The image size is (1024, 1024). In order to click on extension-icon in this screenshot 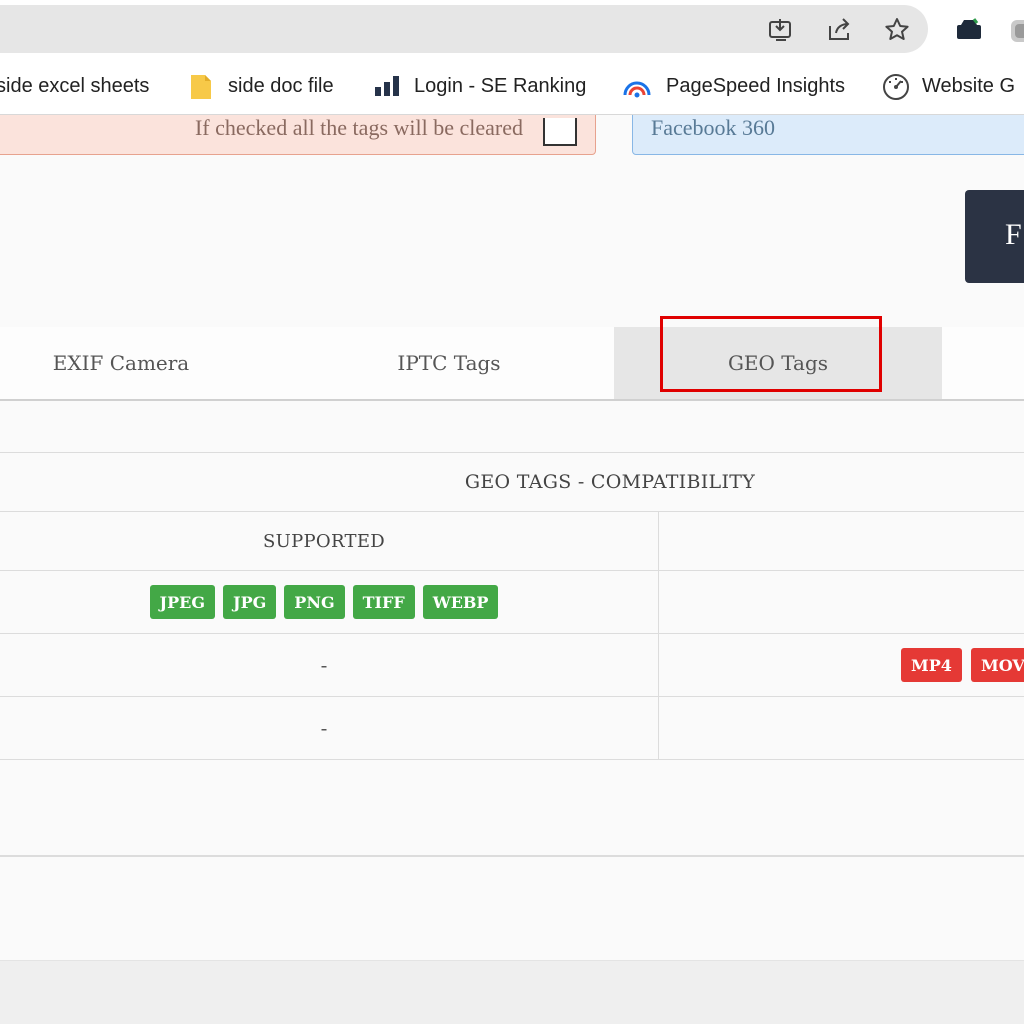, I will do `click(969, 30)`.